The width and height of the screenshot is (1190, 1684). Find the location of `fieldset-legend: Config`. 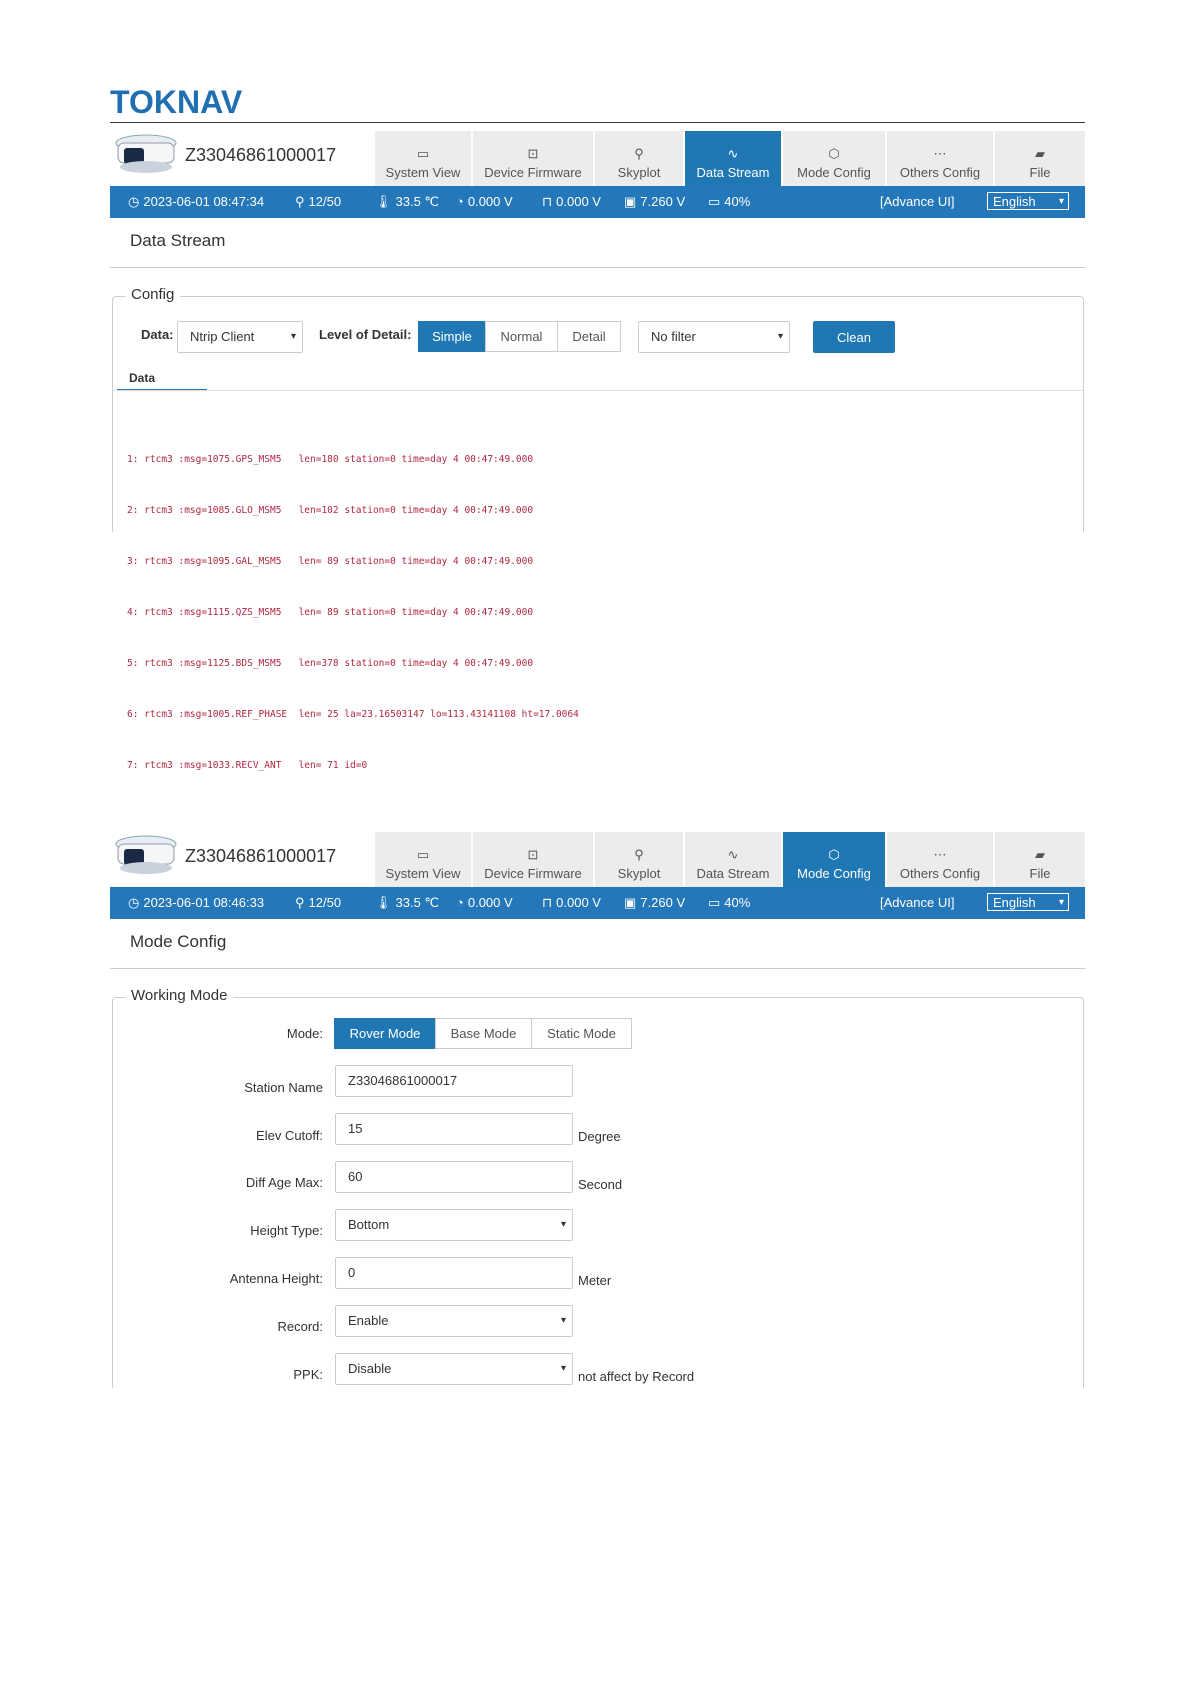

fieldset-legend: Config is located at coordinates (153, 294).